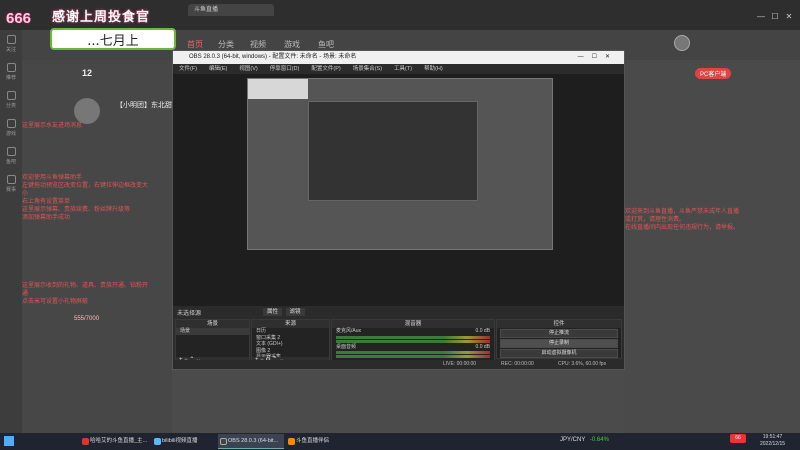 The image size is (800, 450). I want to click on pc-client-button: PC客户端, so click(713, 73).